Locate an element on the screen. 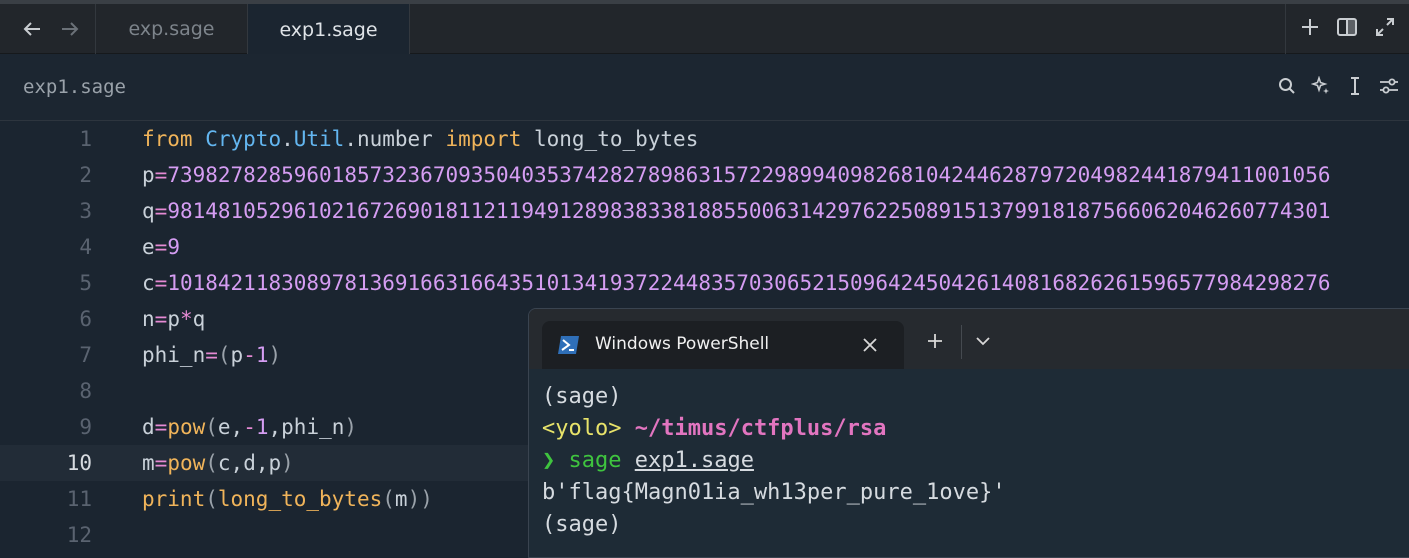 The height and width of the screenshot is (558, 1409). terminal-tab: Windows PowerShell is located at coordinates (723, 345).